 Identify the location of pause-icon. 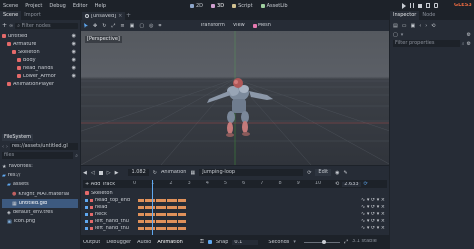
(412, 5).